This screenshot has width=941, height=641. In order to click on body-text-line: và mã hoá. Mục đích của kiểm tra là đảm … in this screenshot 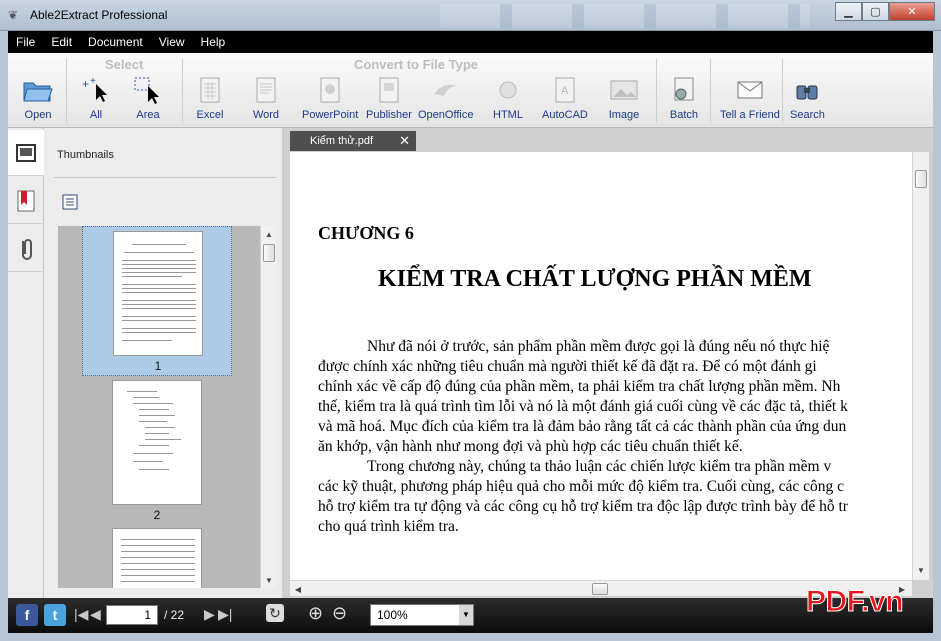, I will do `click(582, 426)`.